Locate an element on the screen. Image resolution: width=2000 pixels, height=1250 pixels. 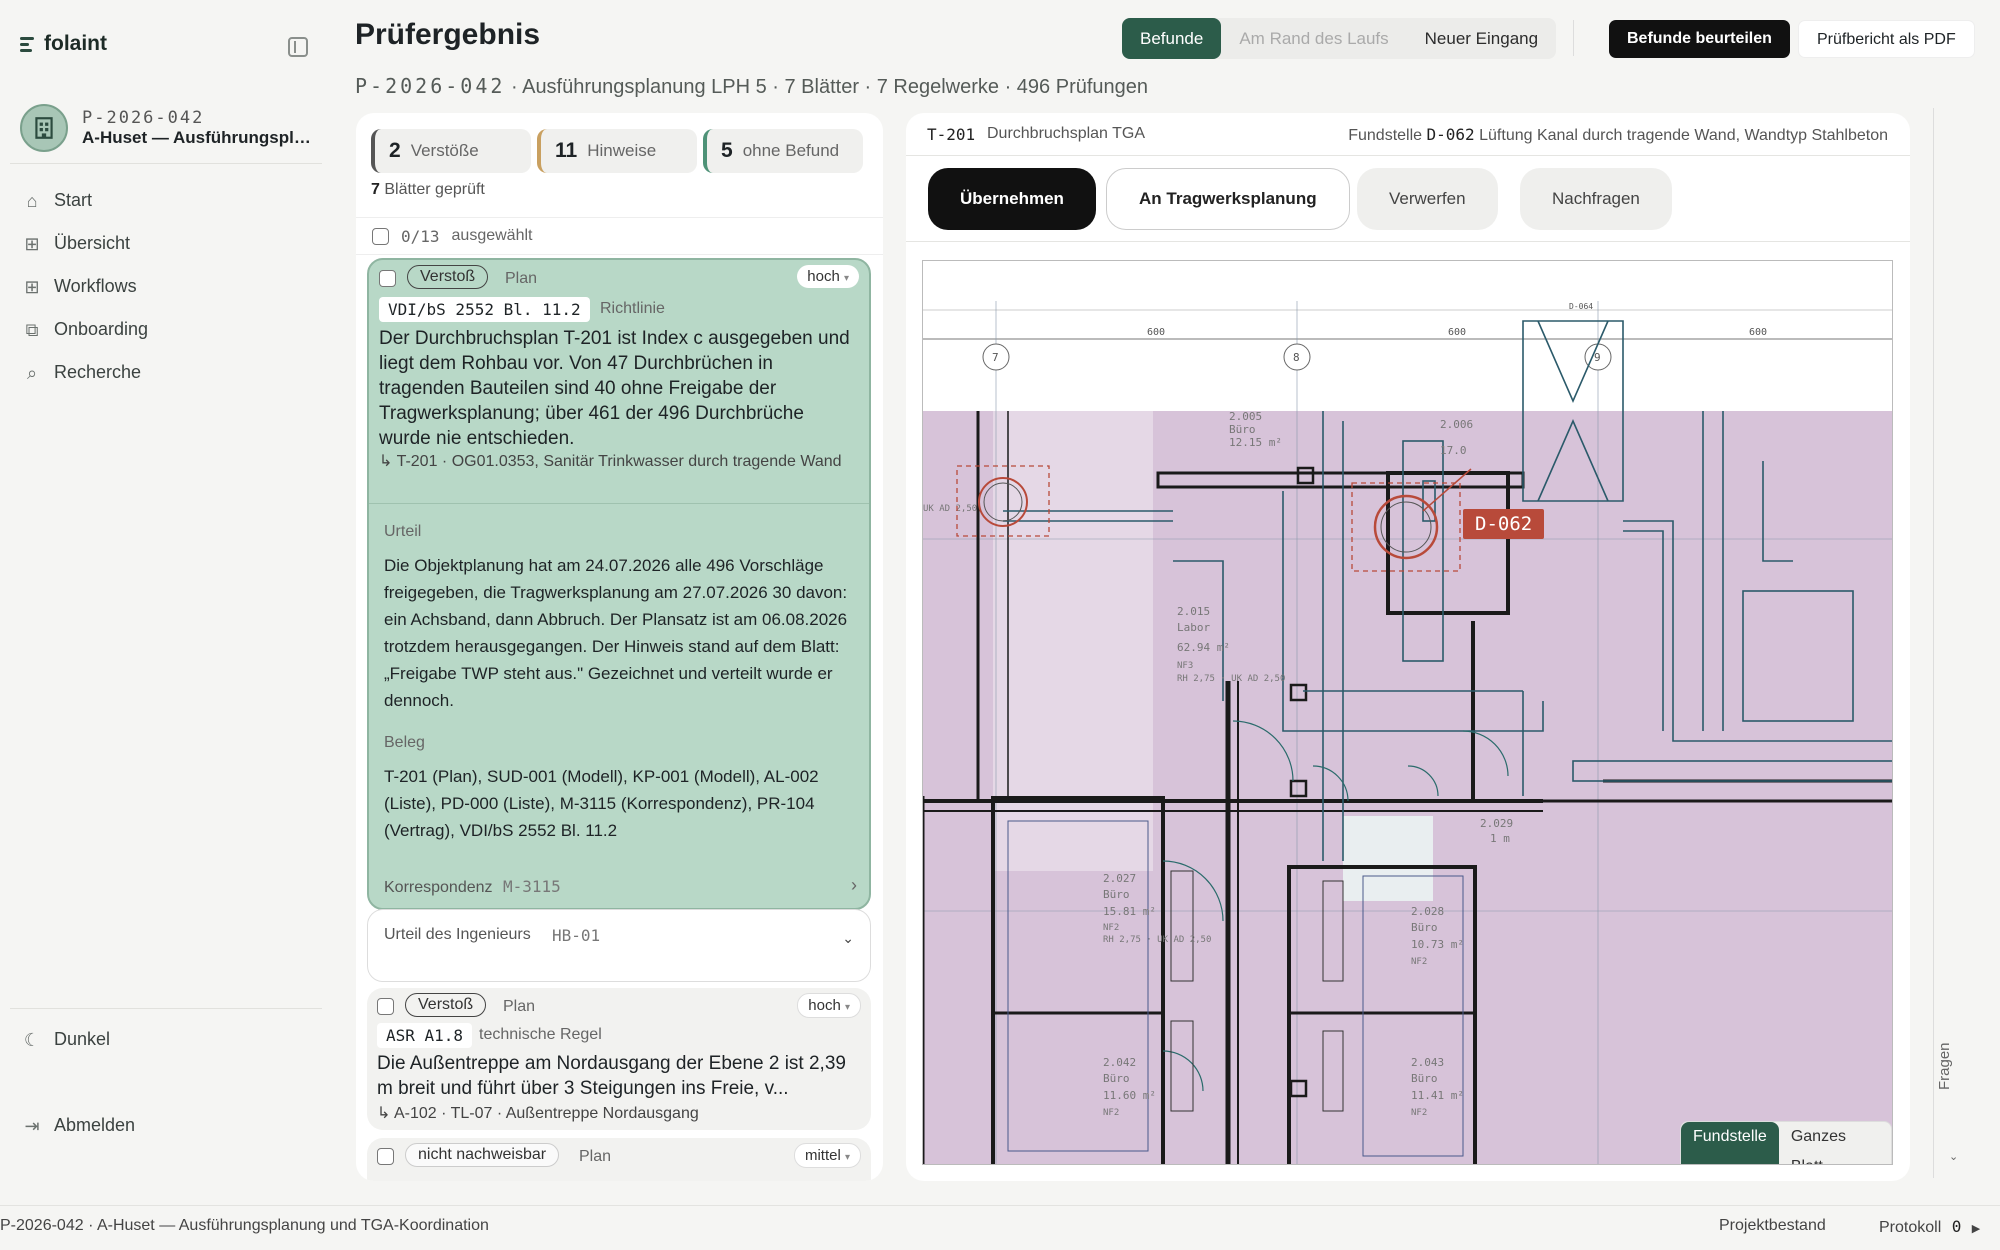
select-all-row: 0/13 ausgewählt is located at coordinates (619, 236).